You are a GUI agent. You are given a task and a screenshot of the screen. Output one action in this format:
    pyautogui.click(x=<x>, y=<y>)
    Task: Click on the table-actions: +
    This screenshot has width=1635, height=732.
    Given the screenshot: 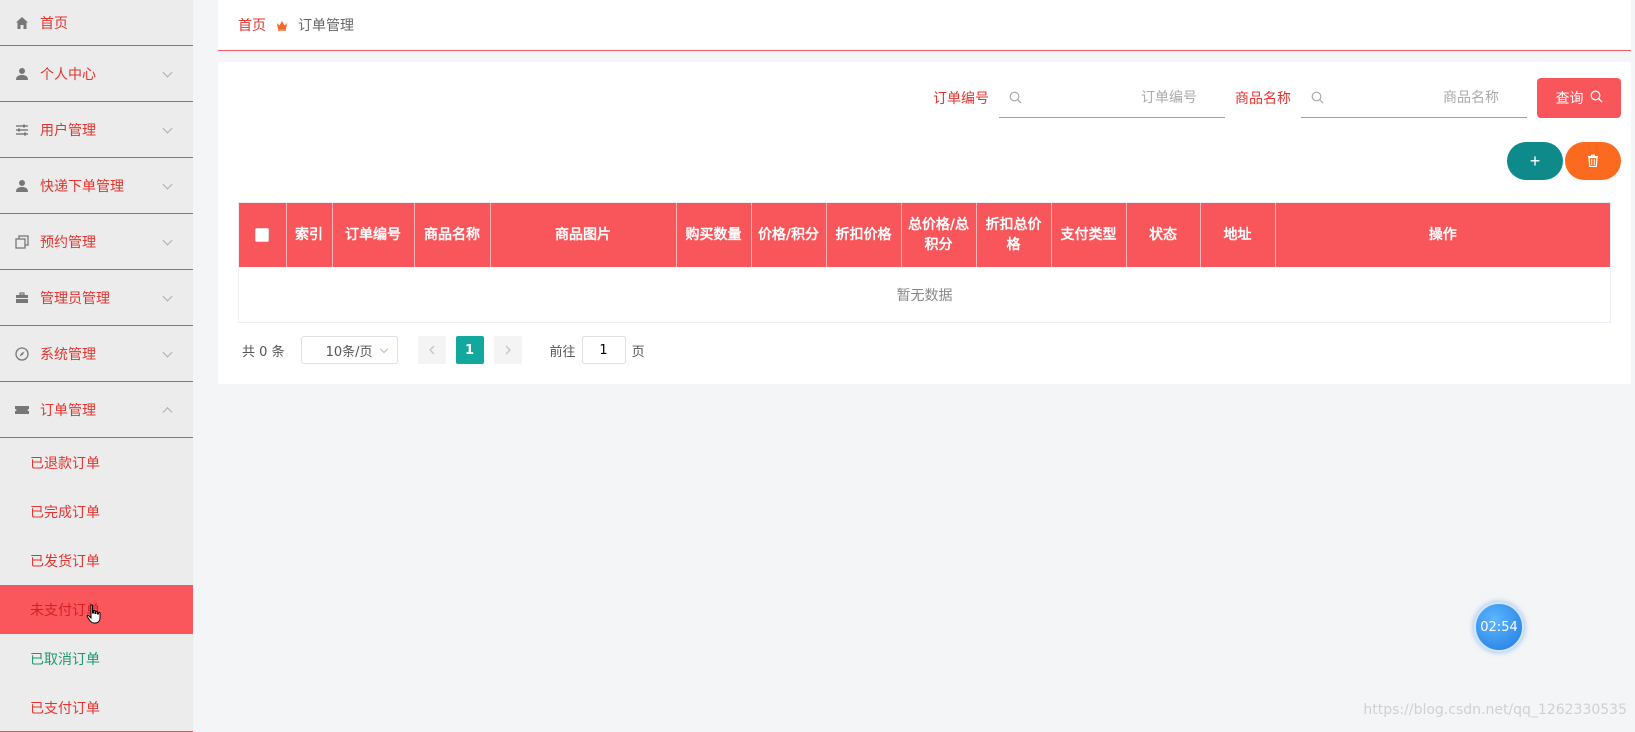 What is the action you would take?
    pyautogui.click(x=1564, y=161)
    